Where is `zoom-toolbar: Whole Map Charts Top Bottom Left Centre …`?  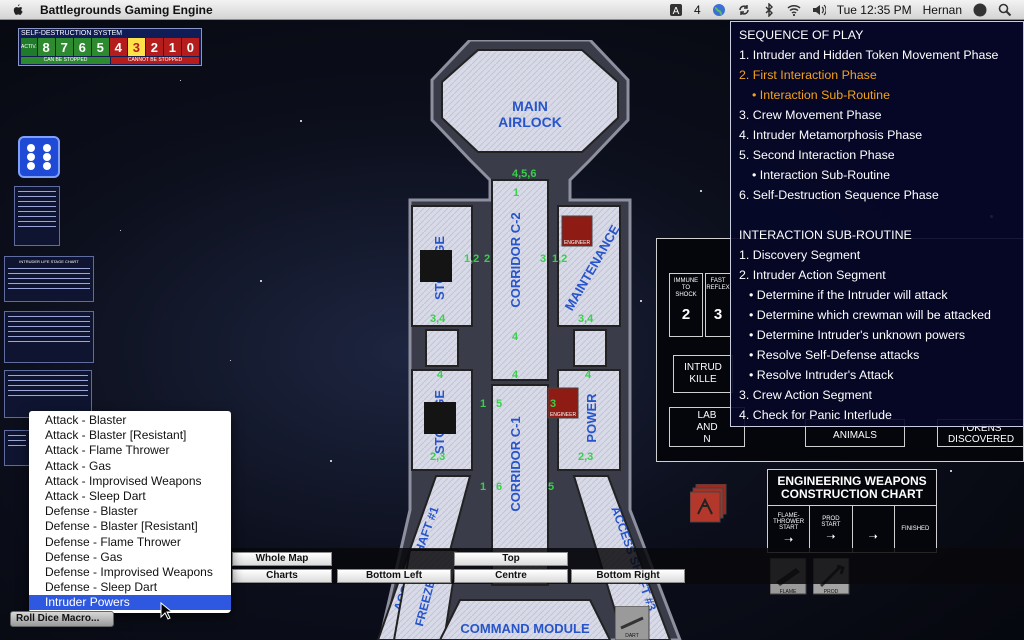
zoom-toolbar: Whole Map Charts Top Bottom Left Centre … is located at coordinates (627, 566).